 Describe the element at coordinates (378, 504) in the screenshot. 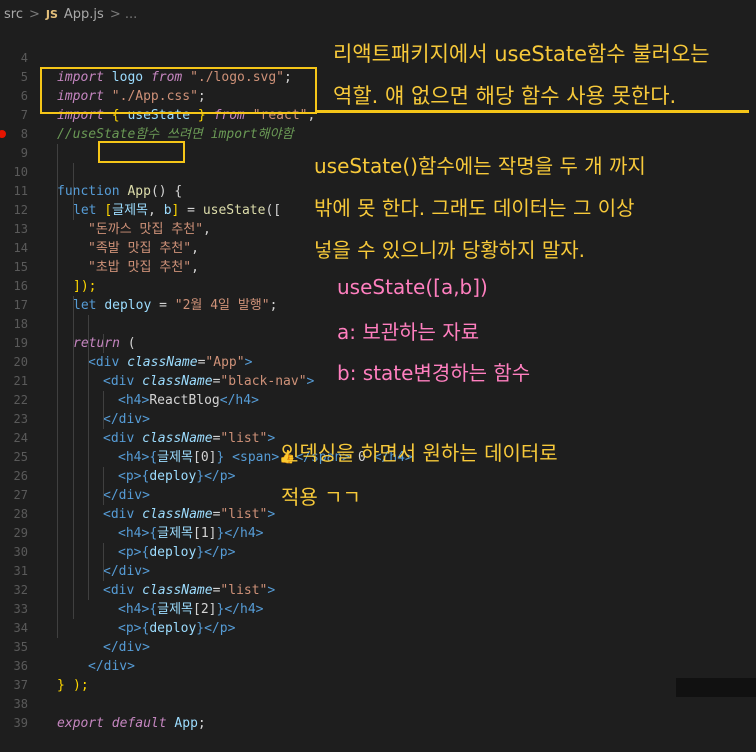

I see `code-line: 27 <h4>{글제목[1]}</h4>` at that location.